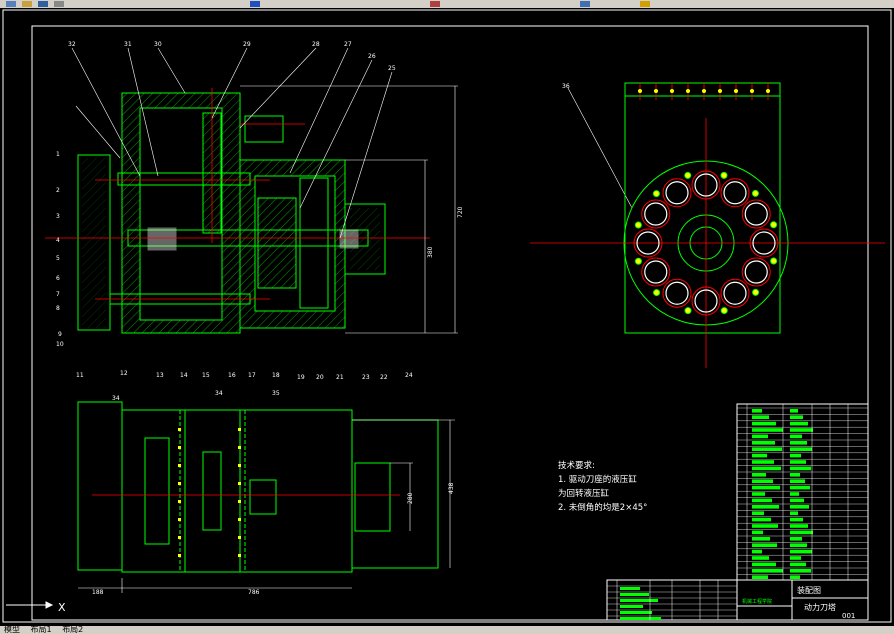  I want to click on top-view, so click(266, 497).